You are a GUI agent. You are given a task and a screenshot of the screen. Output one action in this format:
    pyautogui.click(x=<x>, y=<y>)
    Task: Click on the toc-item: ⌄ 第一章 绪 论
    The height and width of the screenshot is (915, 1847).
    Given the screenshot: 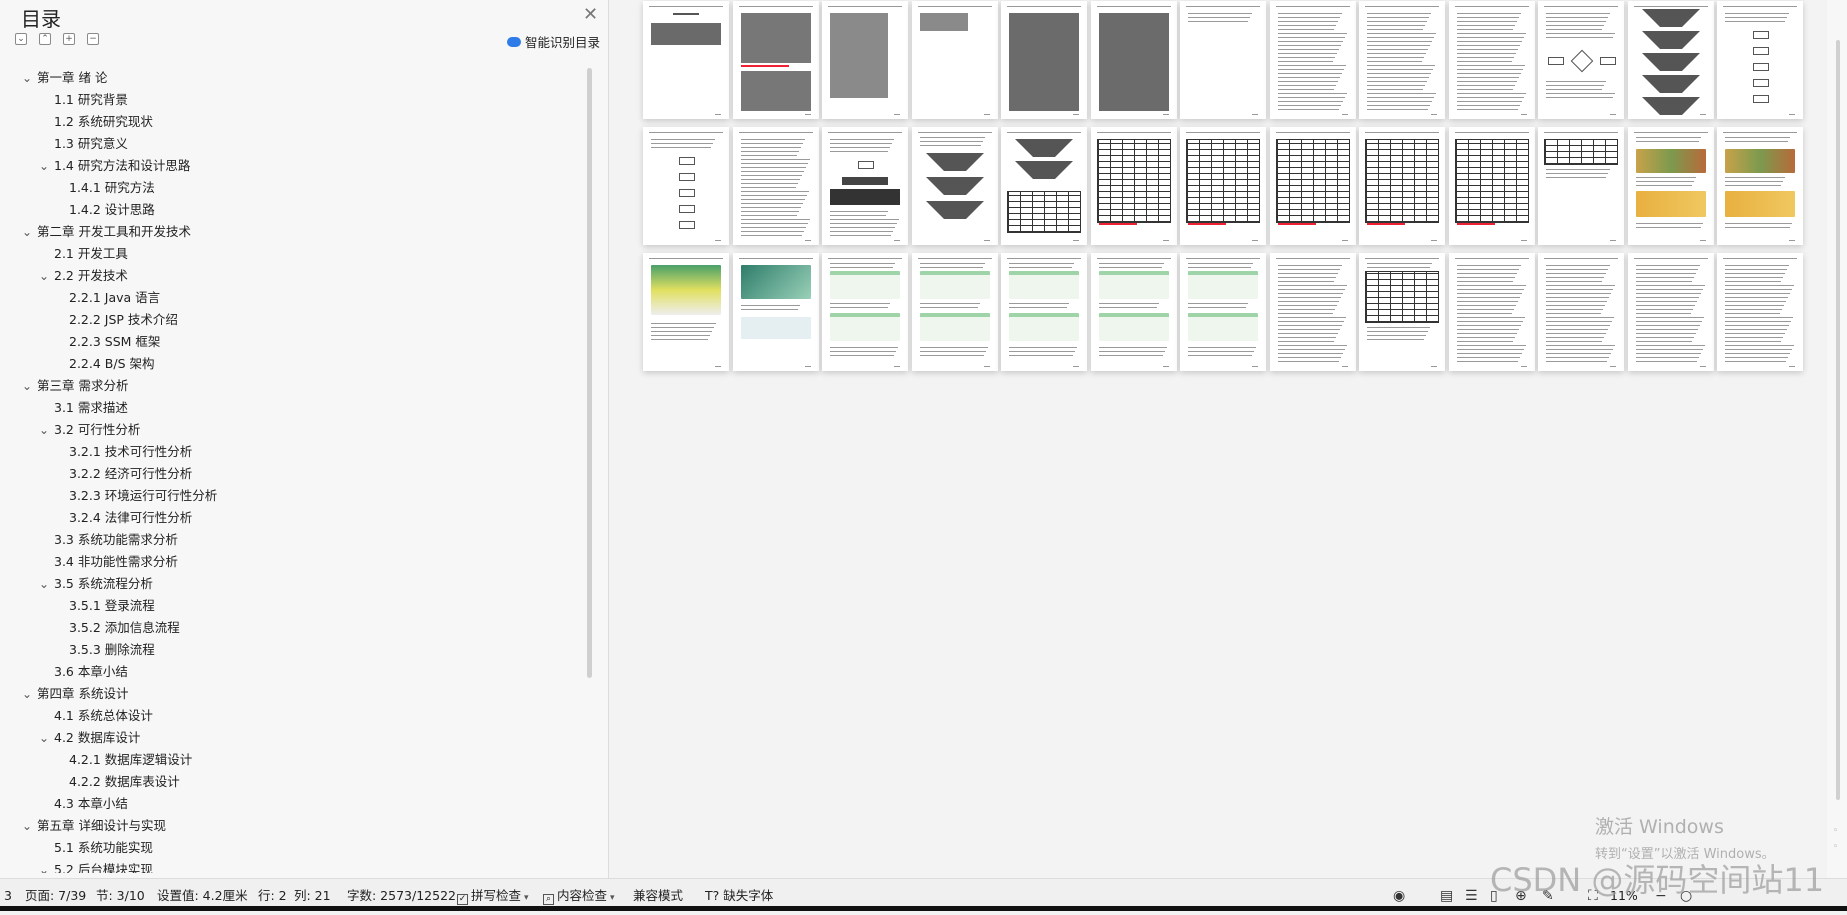 What is the action you would take?
    pyautogui.click(x=295, y=78)
    